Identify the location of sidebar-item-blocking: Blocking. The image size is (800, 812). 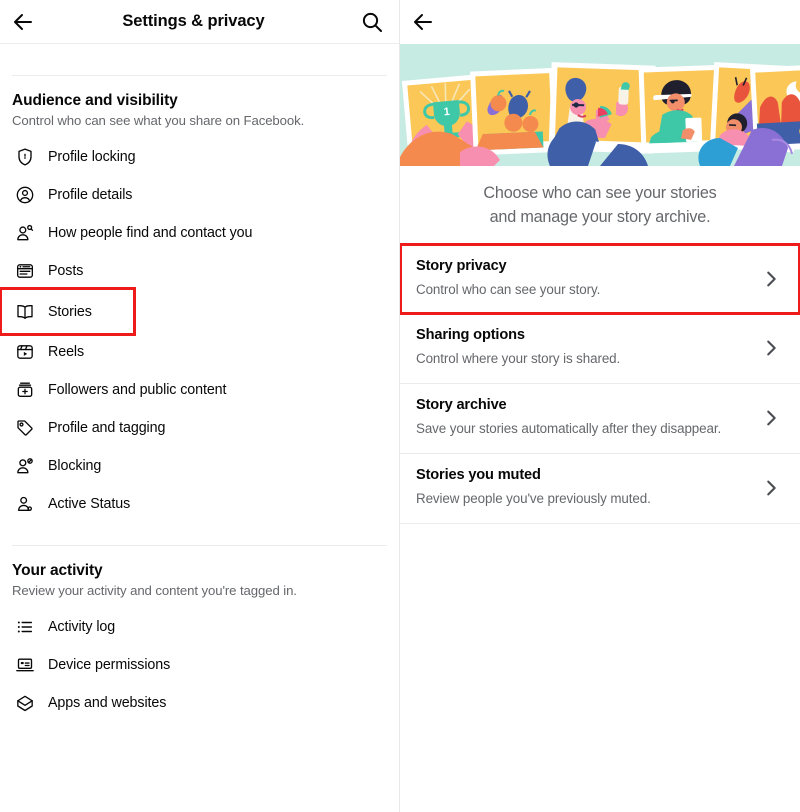
(199, 466).